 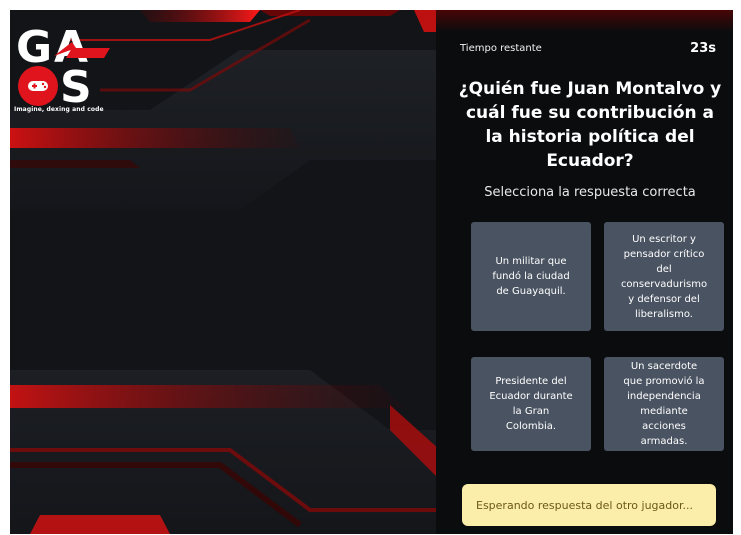 What do you see at coordinates (59, 109) in the screenshot?
I see `logo-tagline: Imagine, dexing and code` at bounding box center [59, 109].